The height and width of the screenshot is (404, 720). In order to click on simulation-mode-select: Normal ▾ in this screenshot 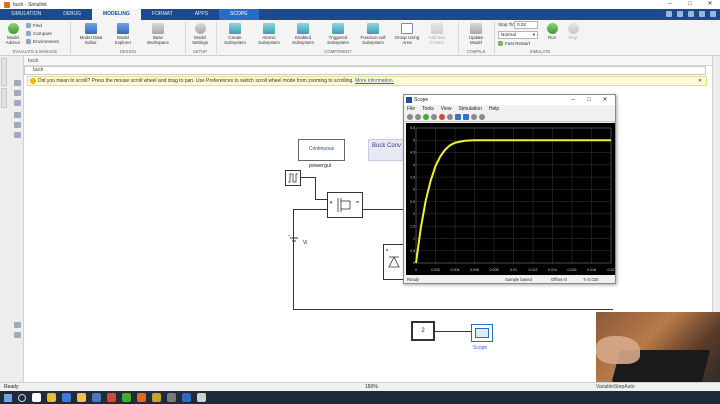, I will do `click(518, 35)`.